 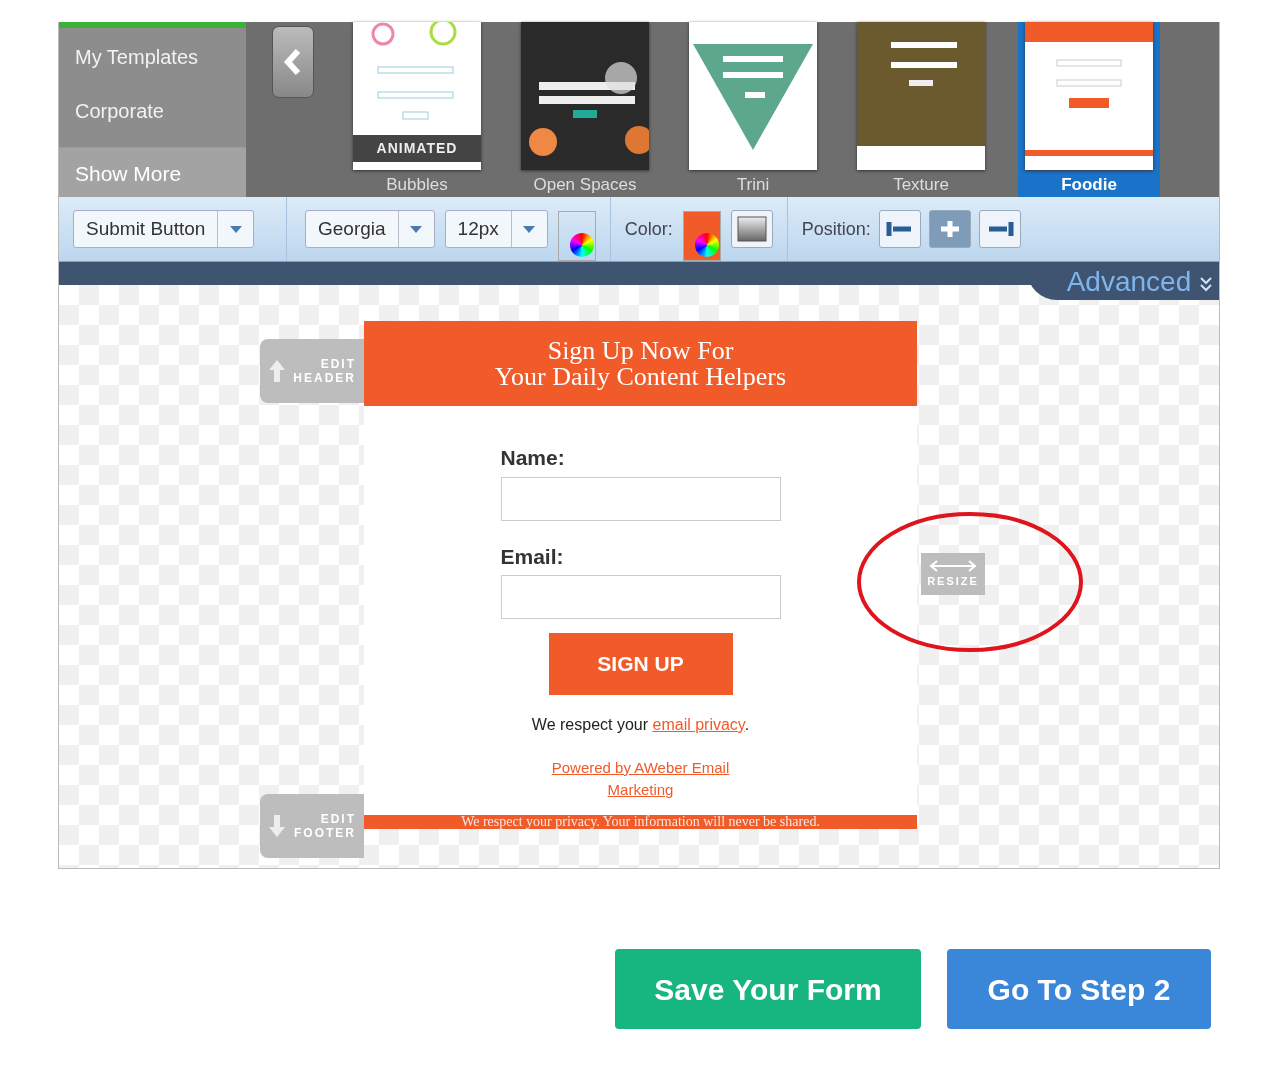 What do you see at coordinates (370, 229) in the screenshot?
I see `font-dropdown: Georgia` at bounding box center [370, 229].